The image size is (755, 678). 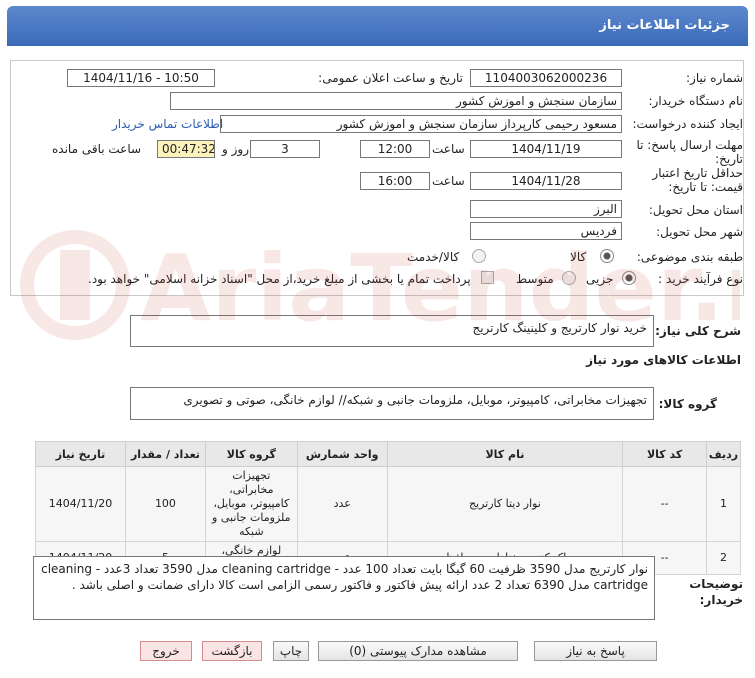 What do you see at coordinates (546, 181) in the screenshot?
I see `validity-date-field: 1404/11/28` at bounding box center [546, 181].